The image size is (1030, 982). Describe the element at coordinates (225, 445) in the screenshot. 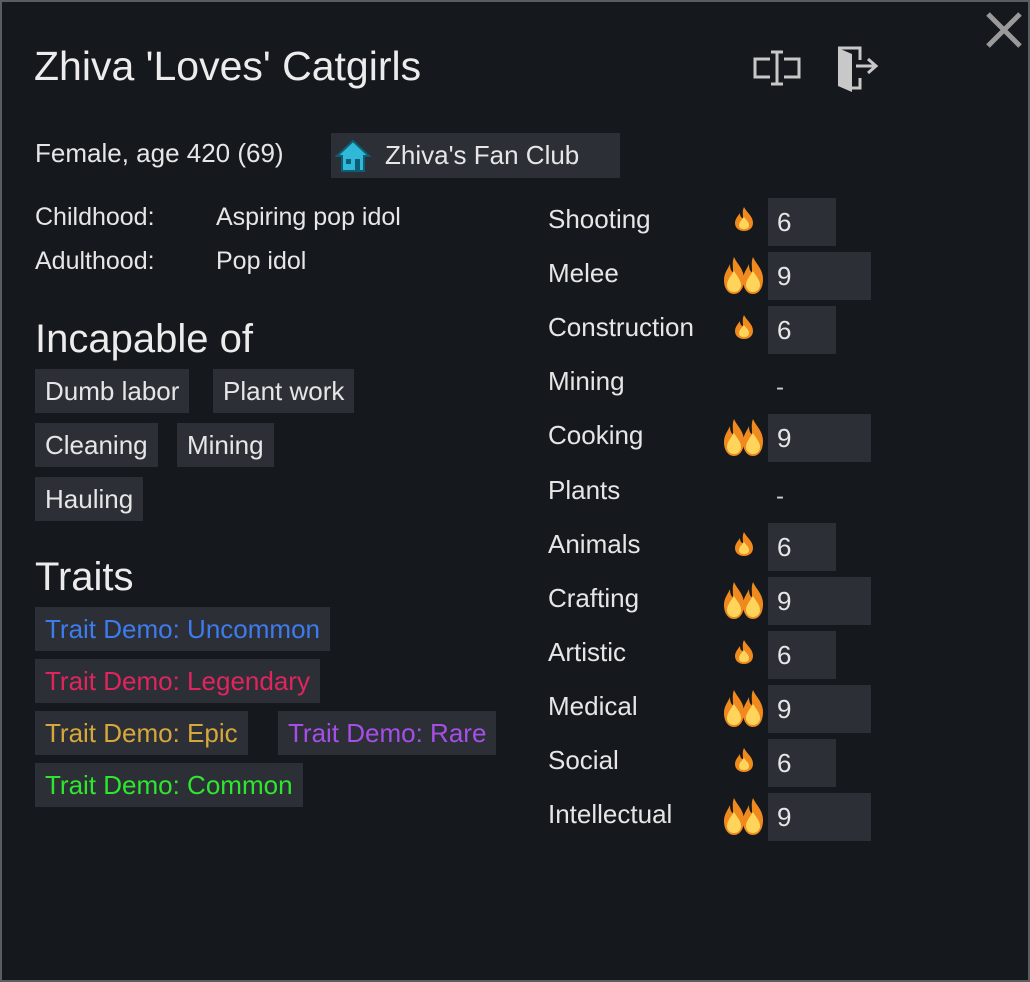

I see `incapable-tag: Mining` at that location.